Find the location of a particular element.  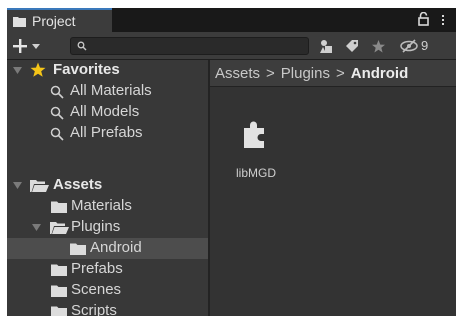

asset-label: libMGD is located at coordinates (255, 173).